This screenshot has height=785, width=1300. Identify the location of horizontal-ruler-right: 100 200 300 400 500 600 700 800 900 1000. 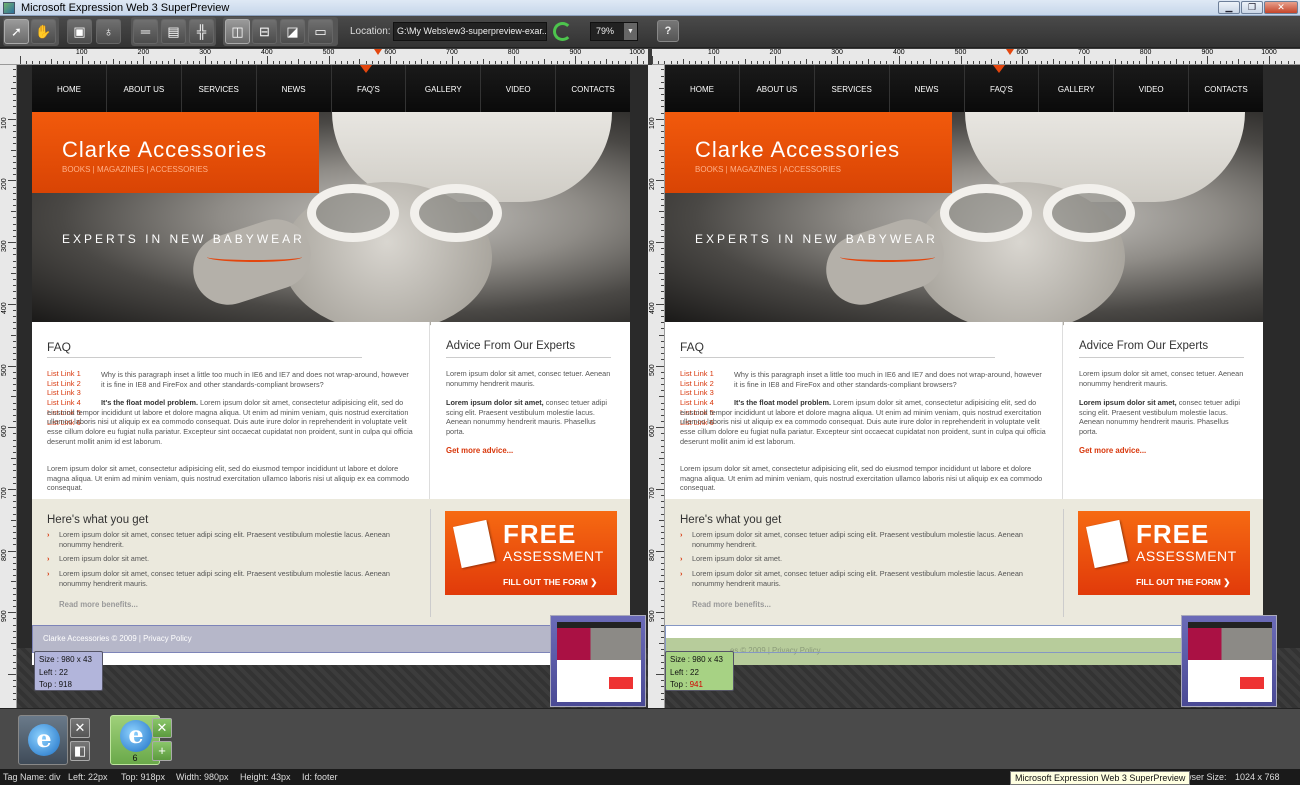
(976, 57).